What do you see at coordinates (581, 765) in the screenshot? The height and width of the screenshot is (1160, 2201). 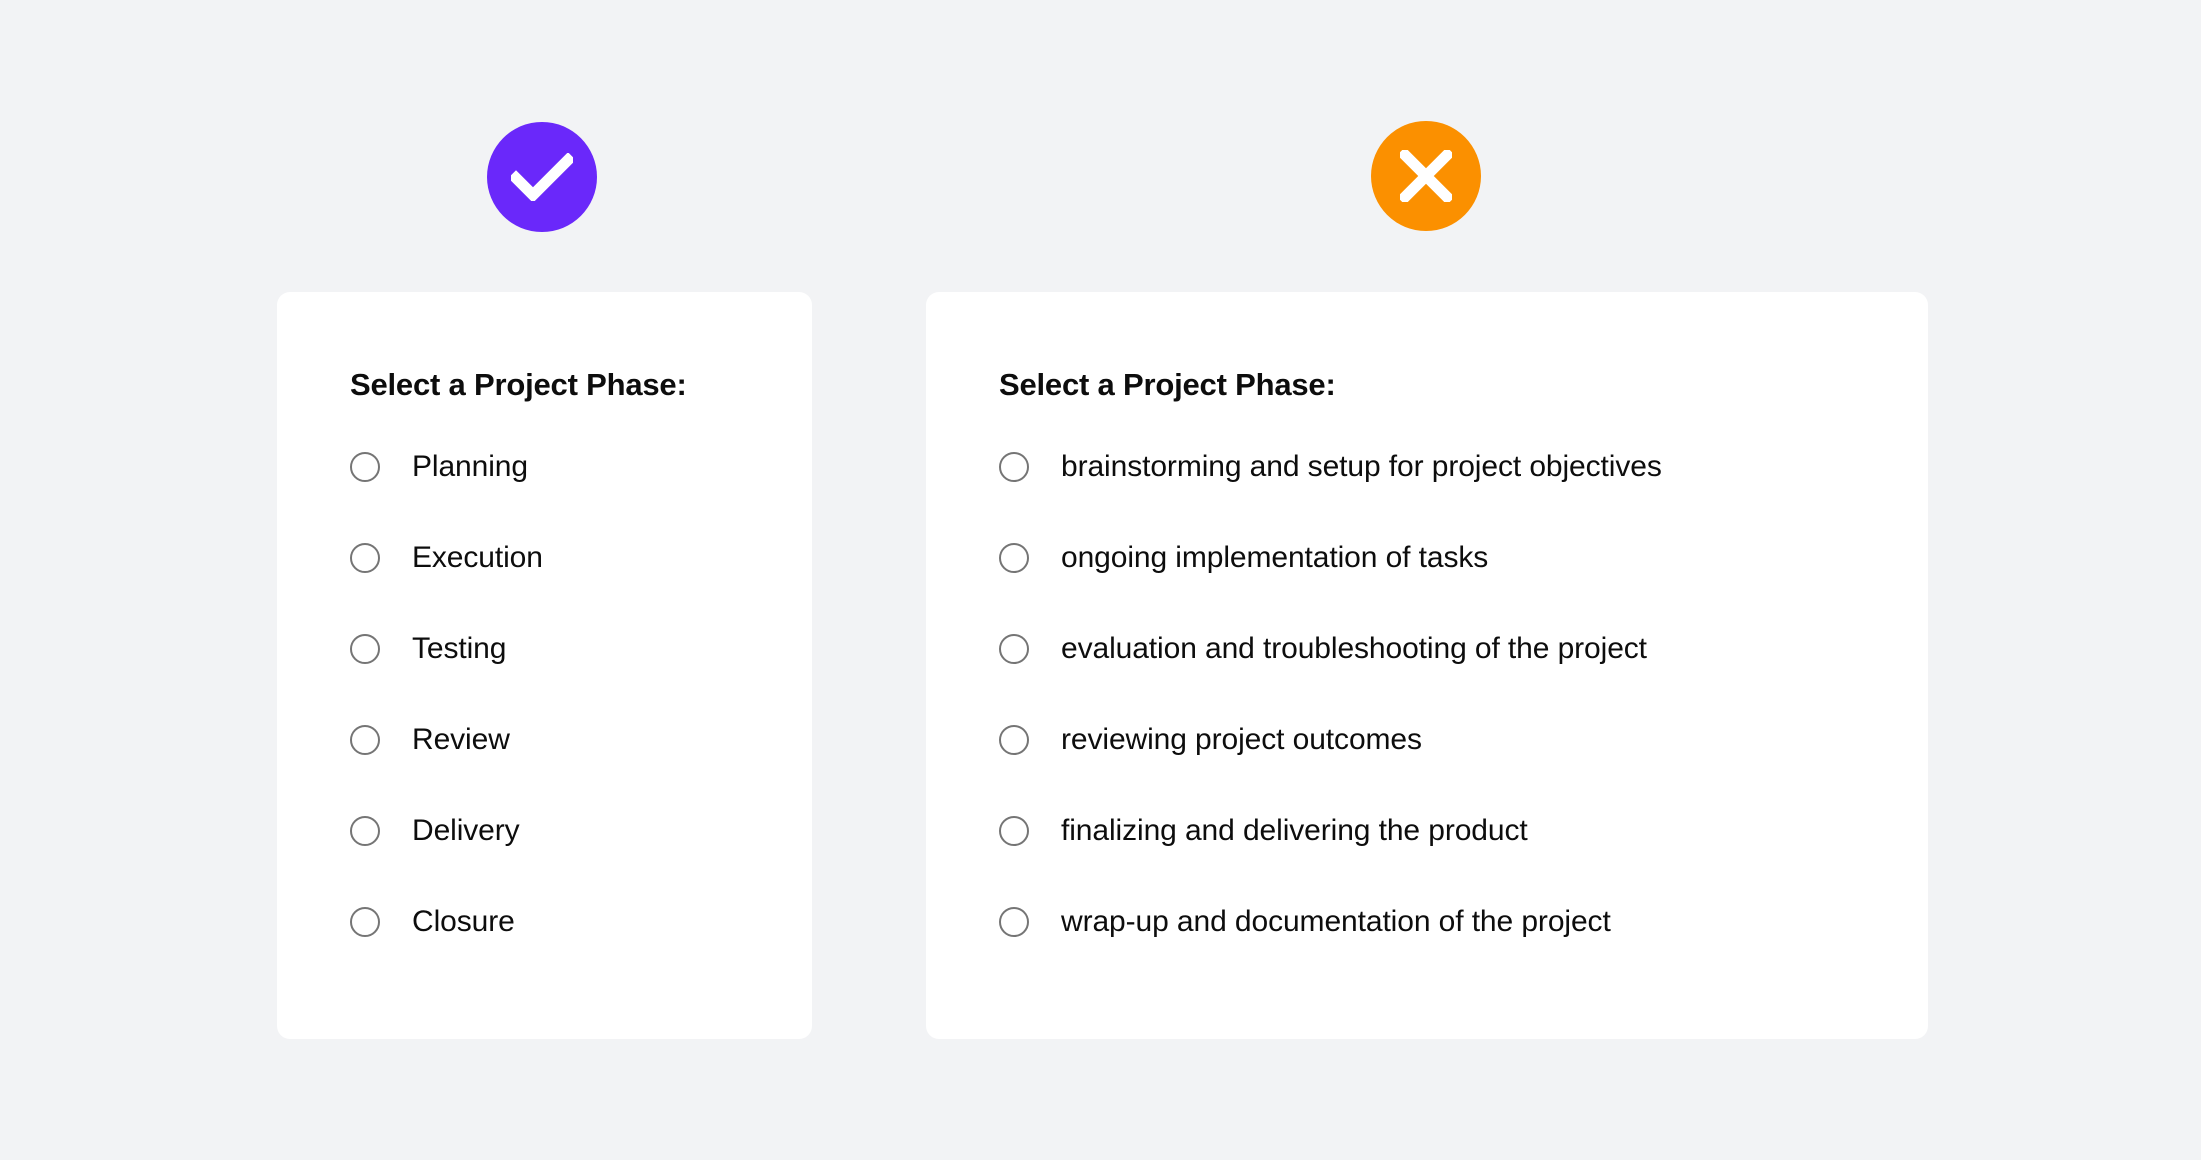 I see `radio-option-review: Review` at bounding box center [581, 765].